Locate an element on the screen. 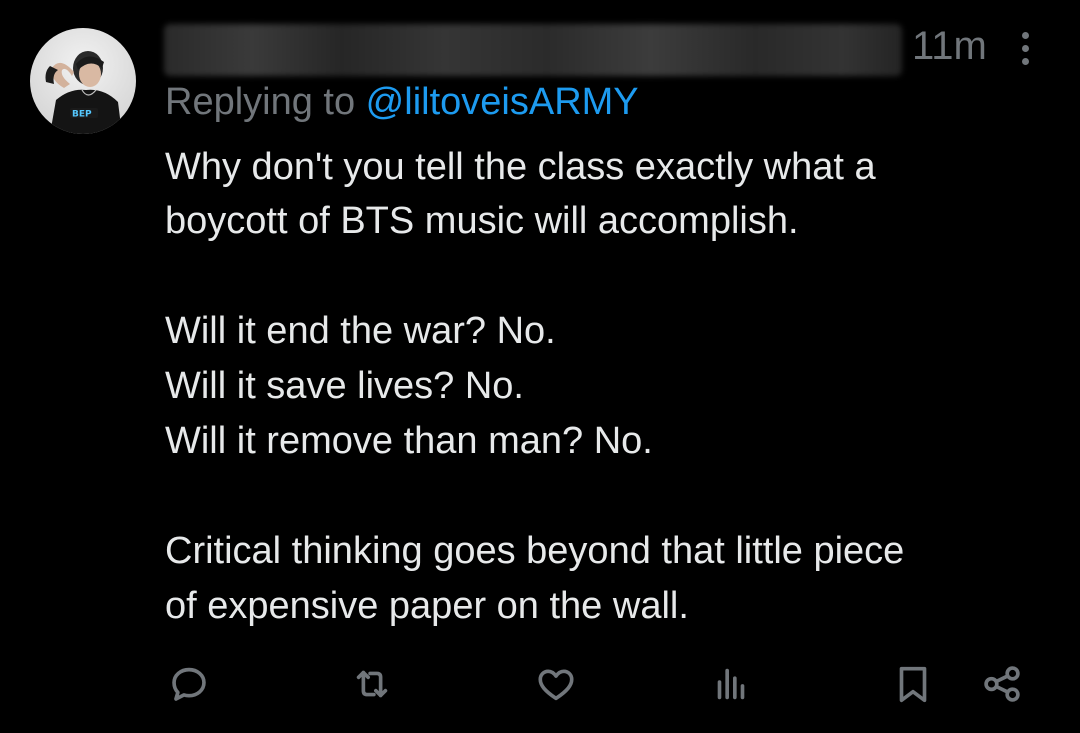 The height and width of the screenshot is (733, 1080). avatar-shirt-text: BEP is located at coordinates (82, 115).